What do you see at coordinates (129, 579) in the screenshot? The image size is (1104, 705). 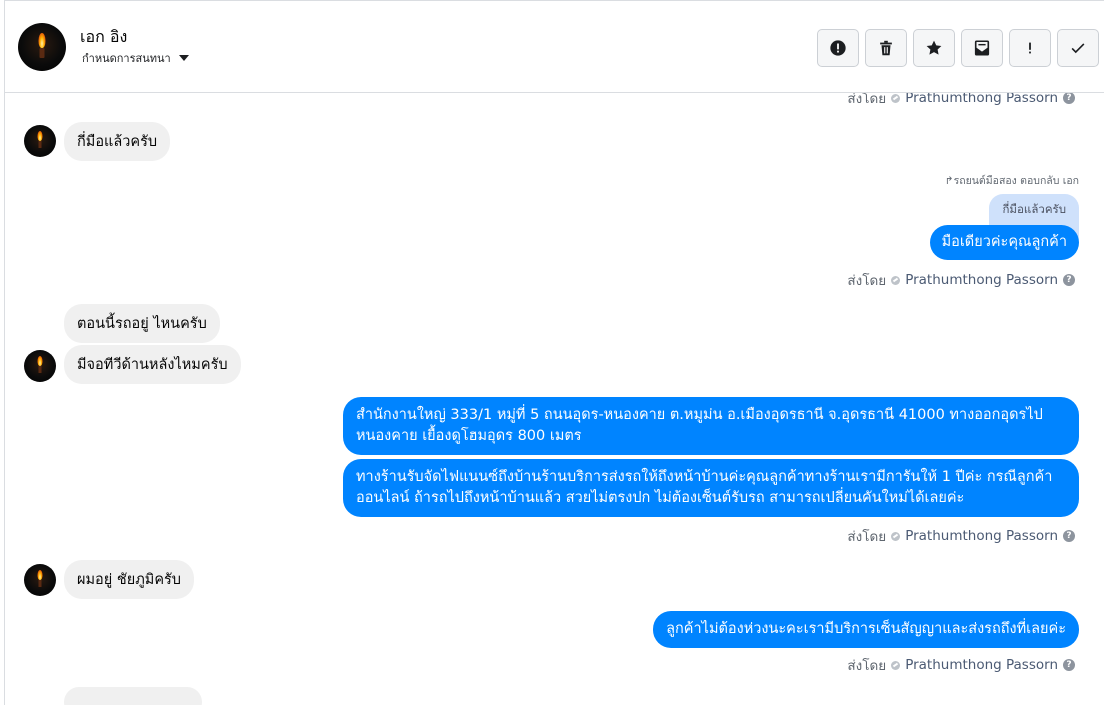 I see `incoming-message: ผมอยู่ ชัยภูมิครับ` at bounding box center [129, 579].